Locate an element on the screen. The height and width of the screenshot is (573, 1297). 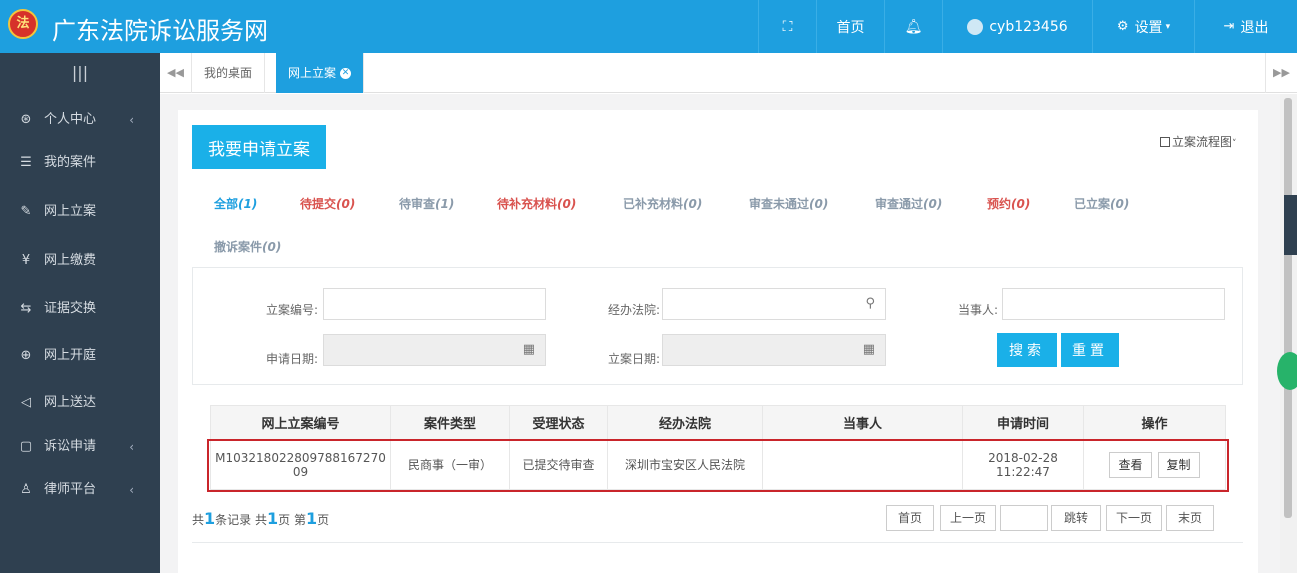
column-header: 操作 is located at coordinates (1154, 422).